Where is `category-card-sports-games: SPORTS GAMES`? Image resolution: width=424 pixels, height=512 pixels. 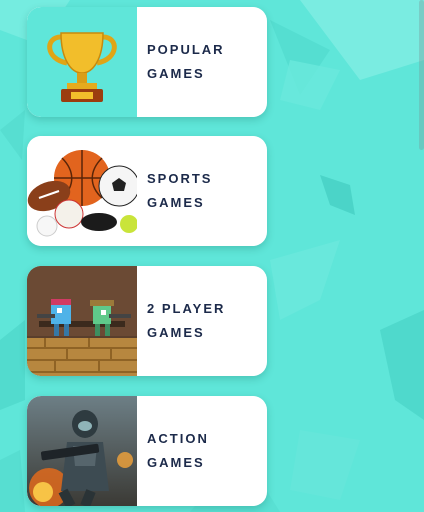
category-card-sports-games: SPORTS GAMES is located at coordinates (147, 191).